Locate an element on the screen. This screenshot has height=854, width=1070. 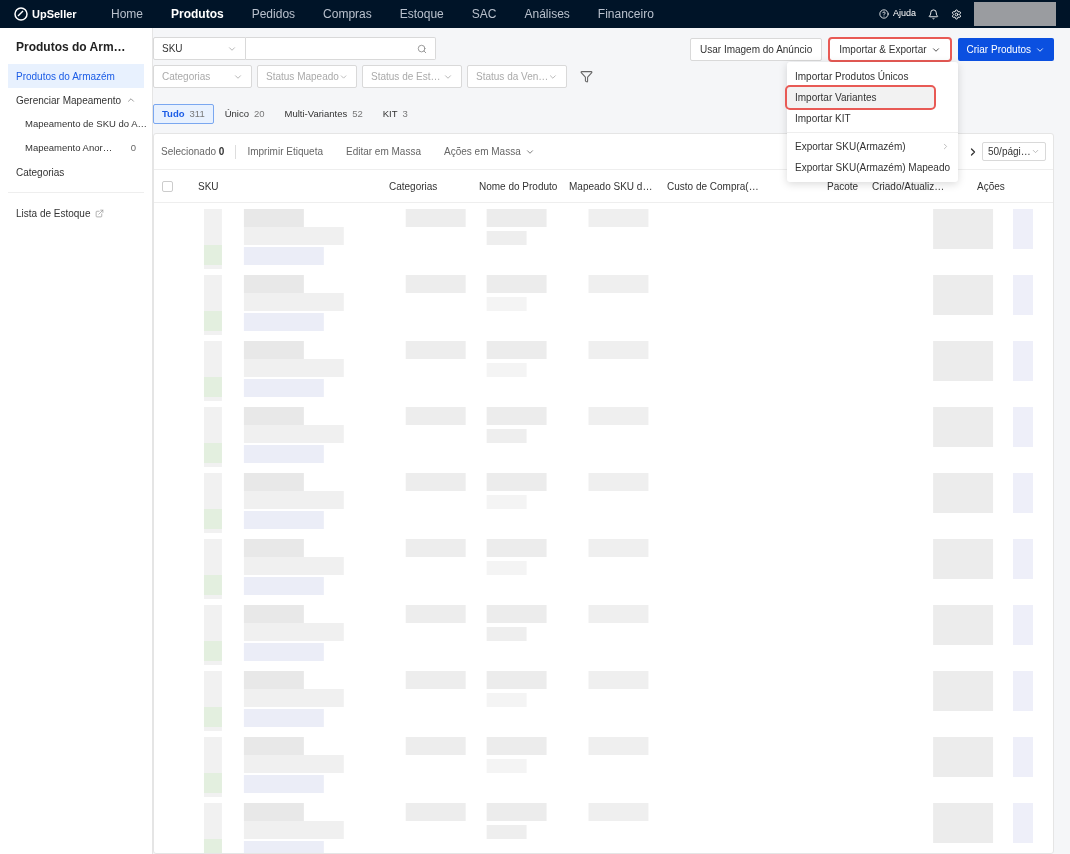
column-header: Pacote is located at coordinates (843, 186).